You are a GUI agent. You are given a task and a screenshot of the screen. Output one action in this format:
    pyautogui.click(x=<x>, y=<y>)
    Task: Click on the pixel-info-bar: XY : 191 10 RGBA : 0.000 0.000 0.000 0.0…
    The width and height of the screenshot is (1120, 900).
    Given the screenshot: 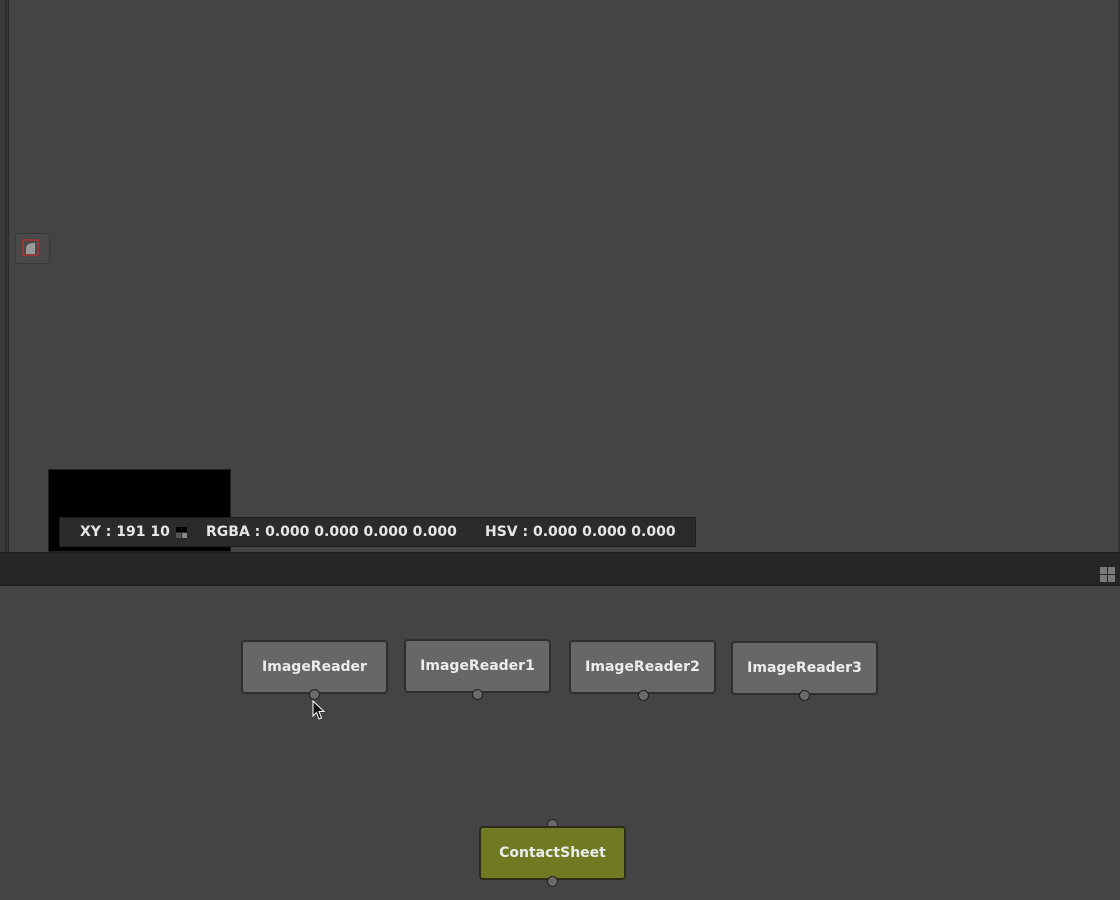 What is the action you would take?
    pyautogui.click(x=377, y=532)
    